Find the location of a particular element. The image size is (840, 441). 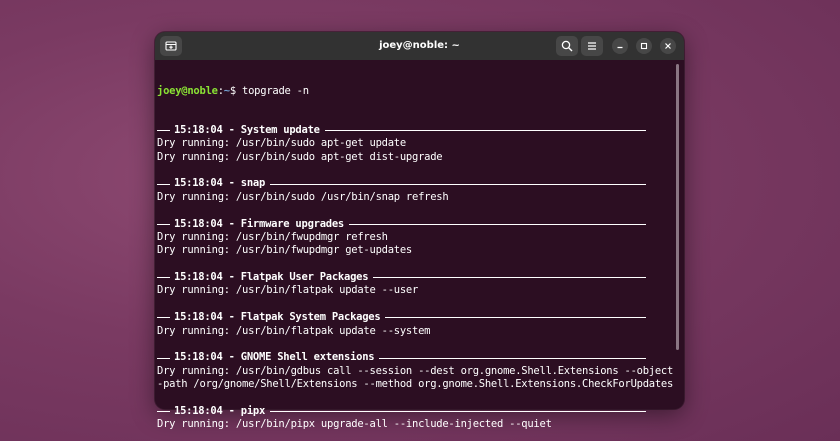

close-icon is located at coordinates (668, 46).